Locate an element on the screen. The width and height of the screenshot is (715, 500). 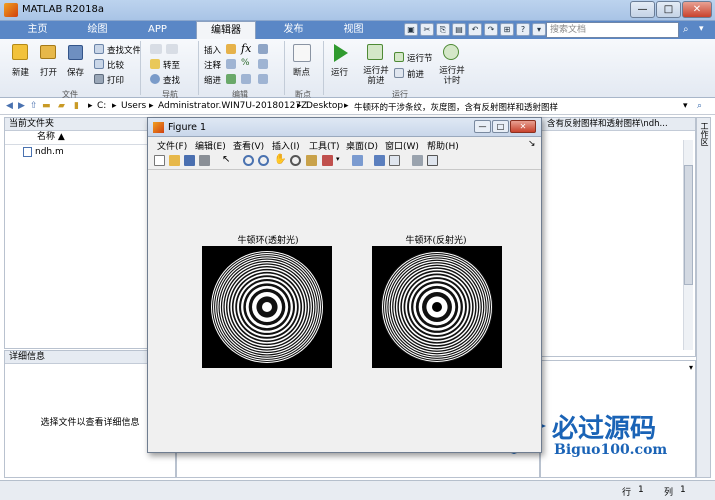
up-folder-icon: ⇧ is located at coordinates (34, 106).